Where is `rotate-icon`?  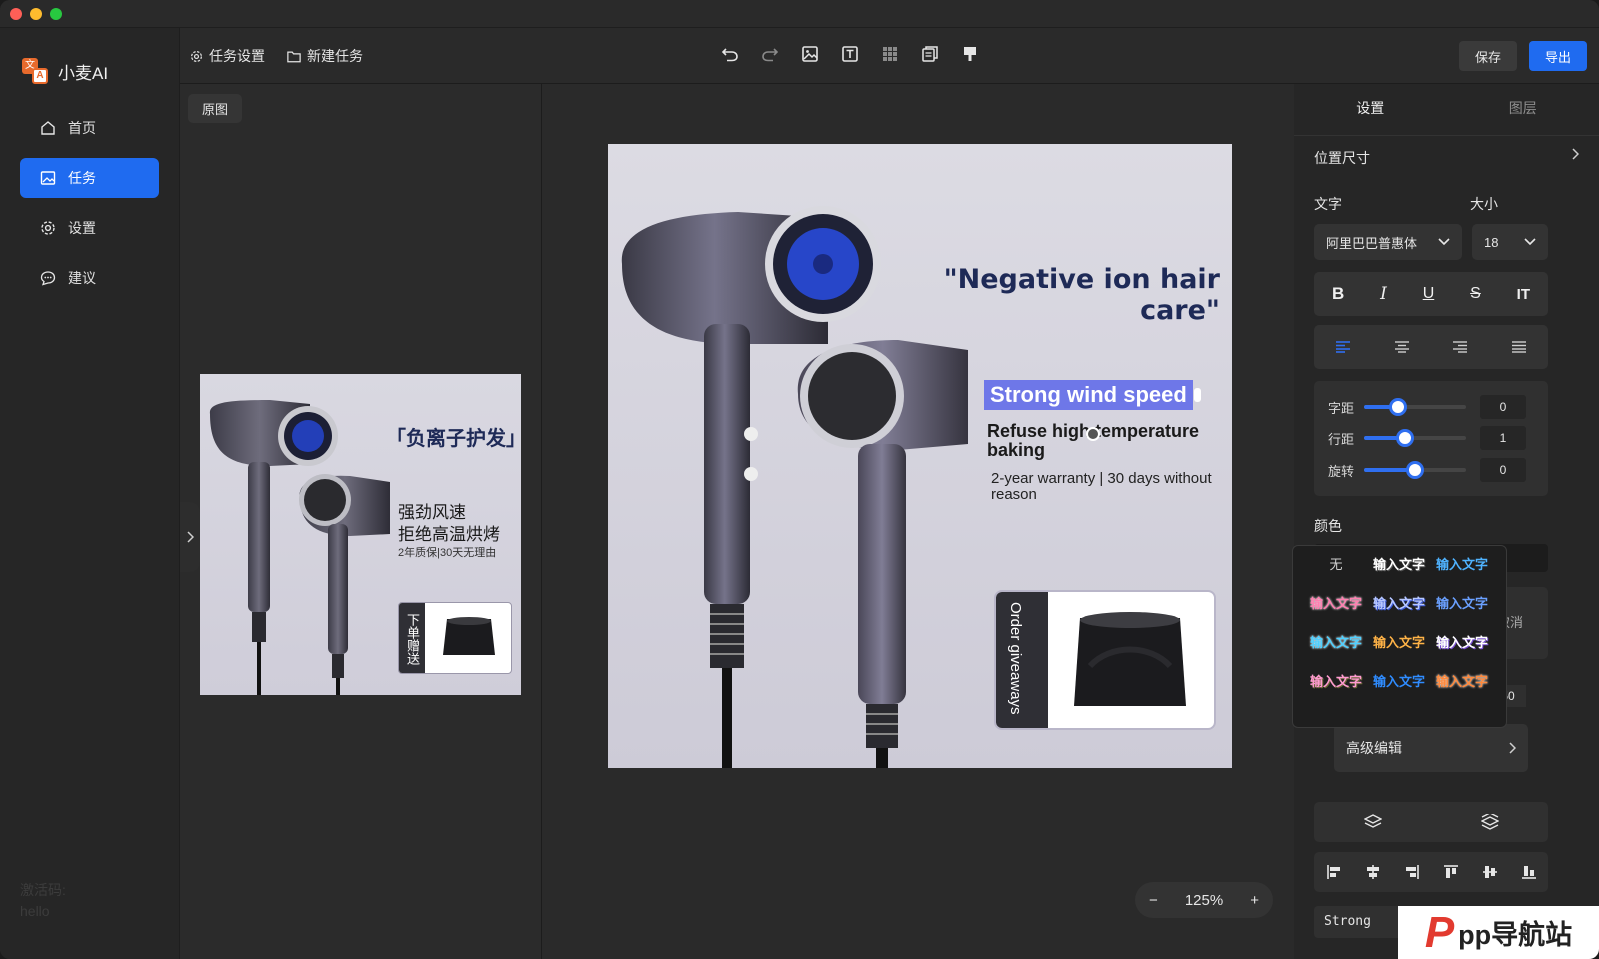 rotate-icon is located at coordinates (1093, 434).